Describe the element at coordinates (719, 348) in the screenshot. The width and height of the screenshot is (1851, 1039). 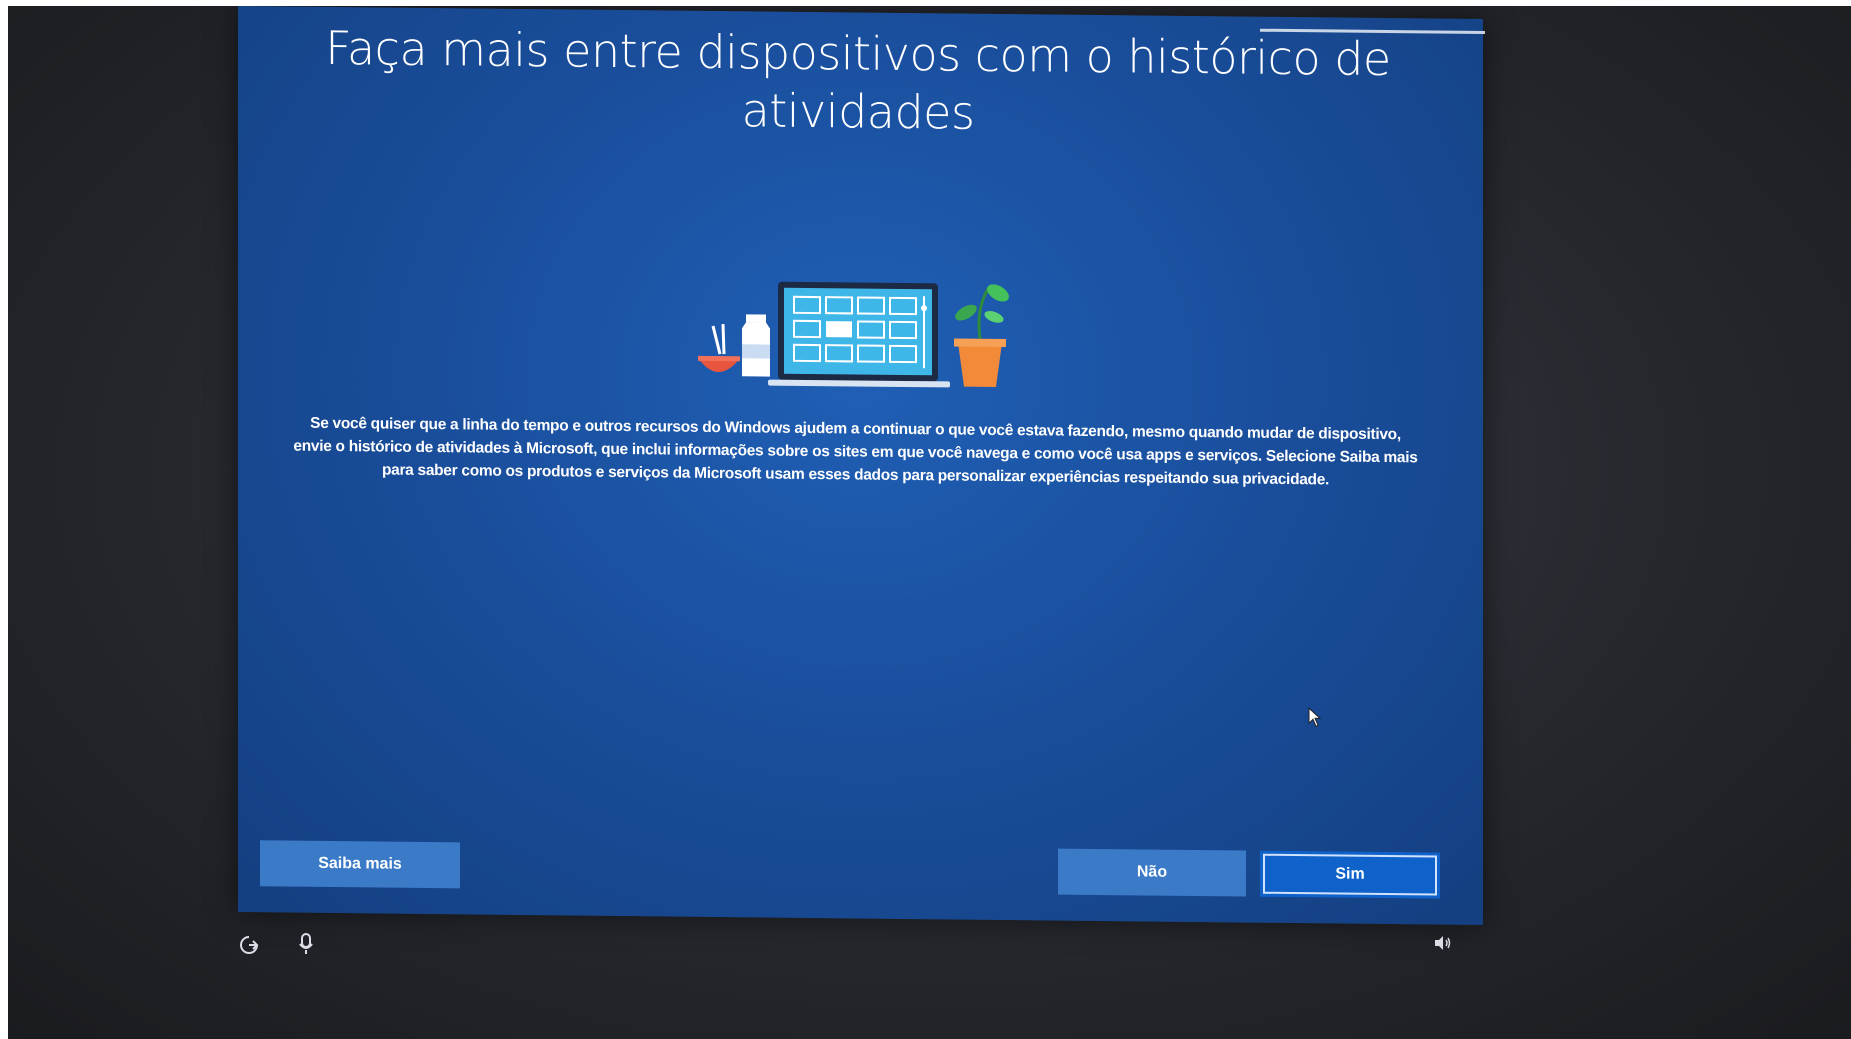
I see `bowl-icon` at that location.